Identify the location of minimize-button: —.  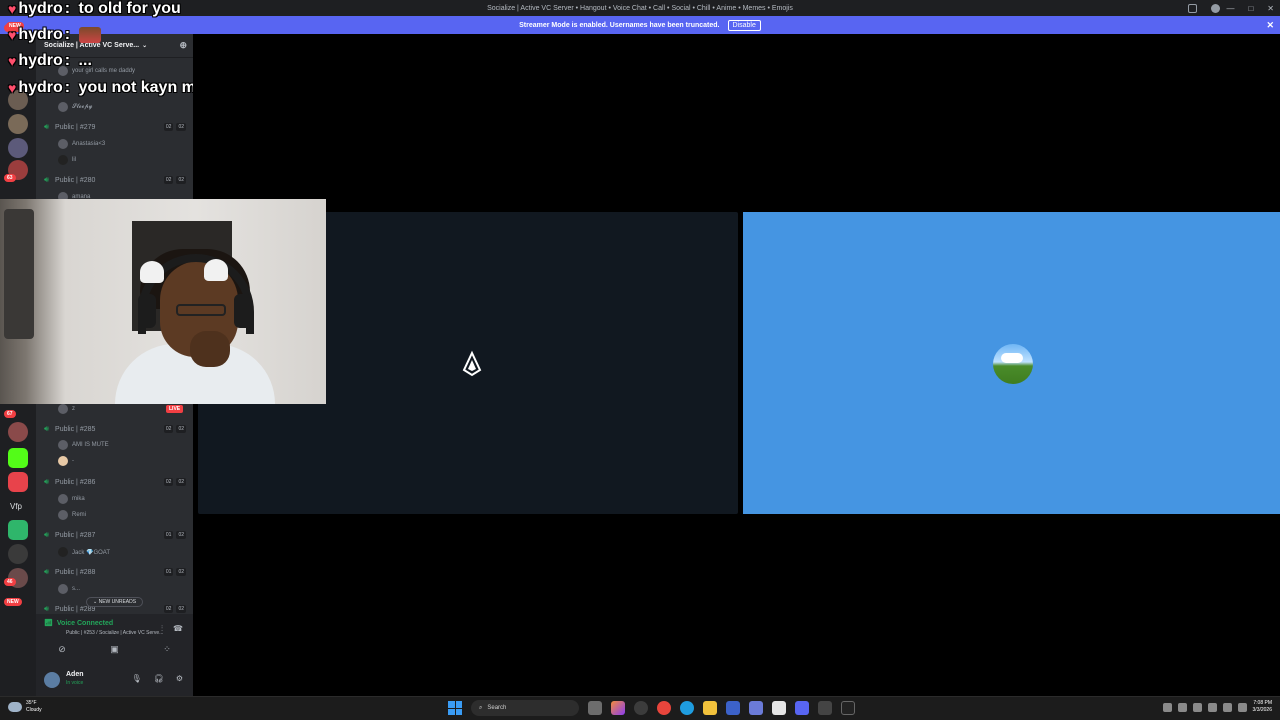
(1230, 8).